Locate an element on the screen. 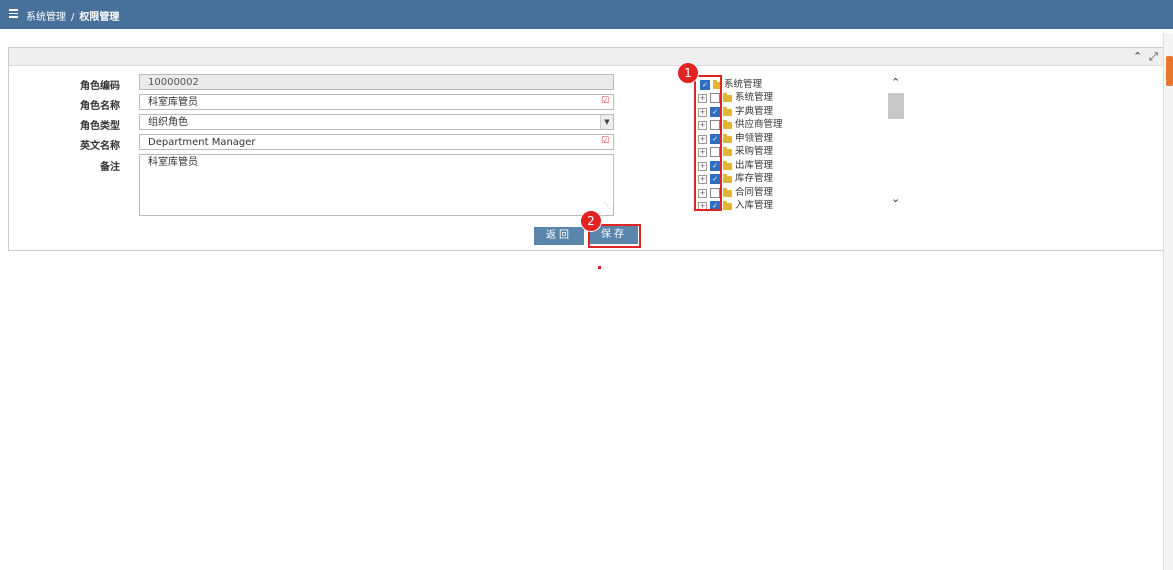  role-type-label: 角色类型 is located at coordinates (100, 126).